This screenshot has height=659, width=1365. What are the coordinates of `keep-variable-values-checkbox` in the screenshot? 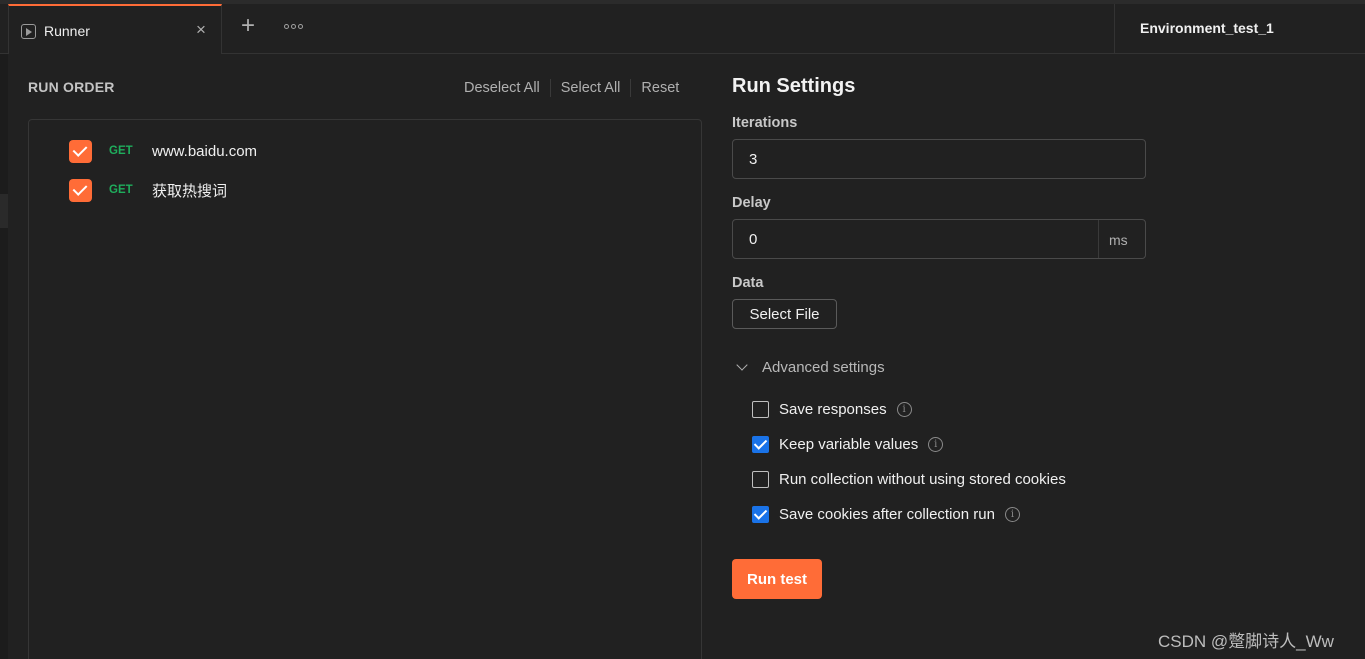 It's located at (760, 444).